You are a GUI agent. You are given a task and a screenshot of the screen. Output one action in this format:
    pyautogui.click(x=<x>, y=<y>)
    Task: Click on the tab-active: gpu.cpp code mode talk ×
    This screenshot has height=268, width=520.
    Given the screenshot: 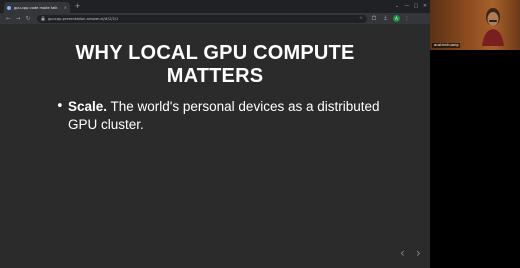 What is the action you would take?
    pyautogui.click(x=37, y=7)
    